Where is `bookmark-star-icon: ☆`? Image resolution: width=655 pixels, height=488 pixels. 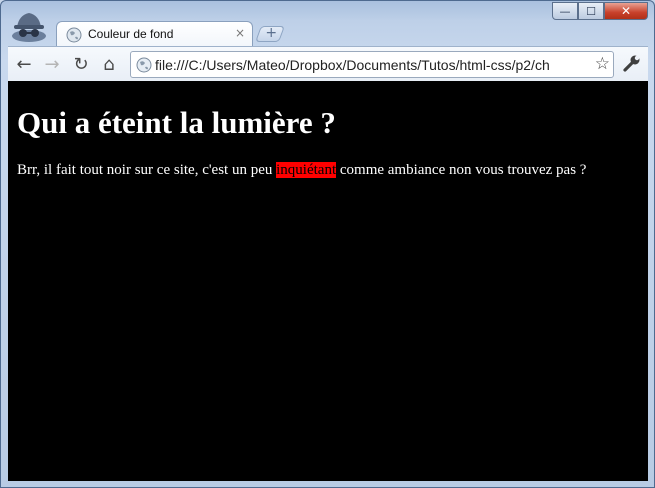
bookmark-star-icon: ☆ is located at coordinates (602, 64).